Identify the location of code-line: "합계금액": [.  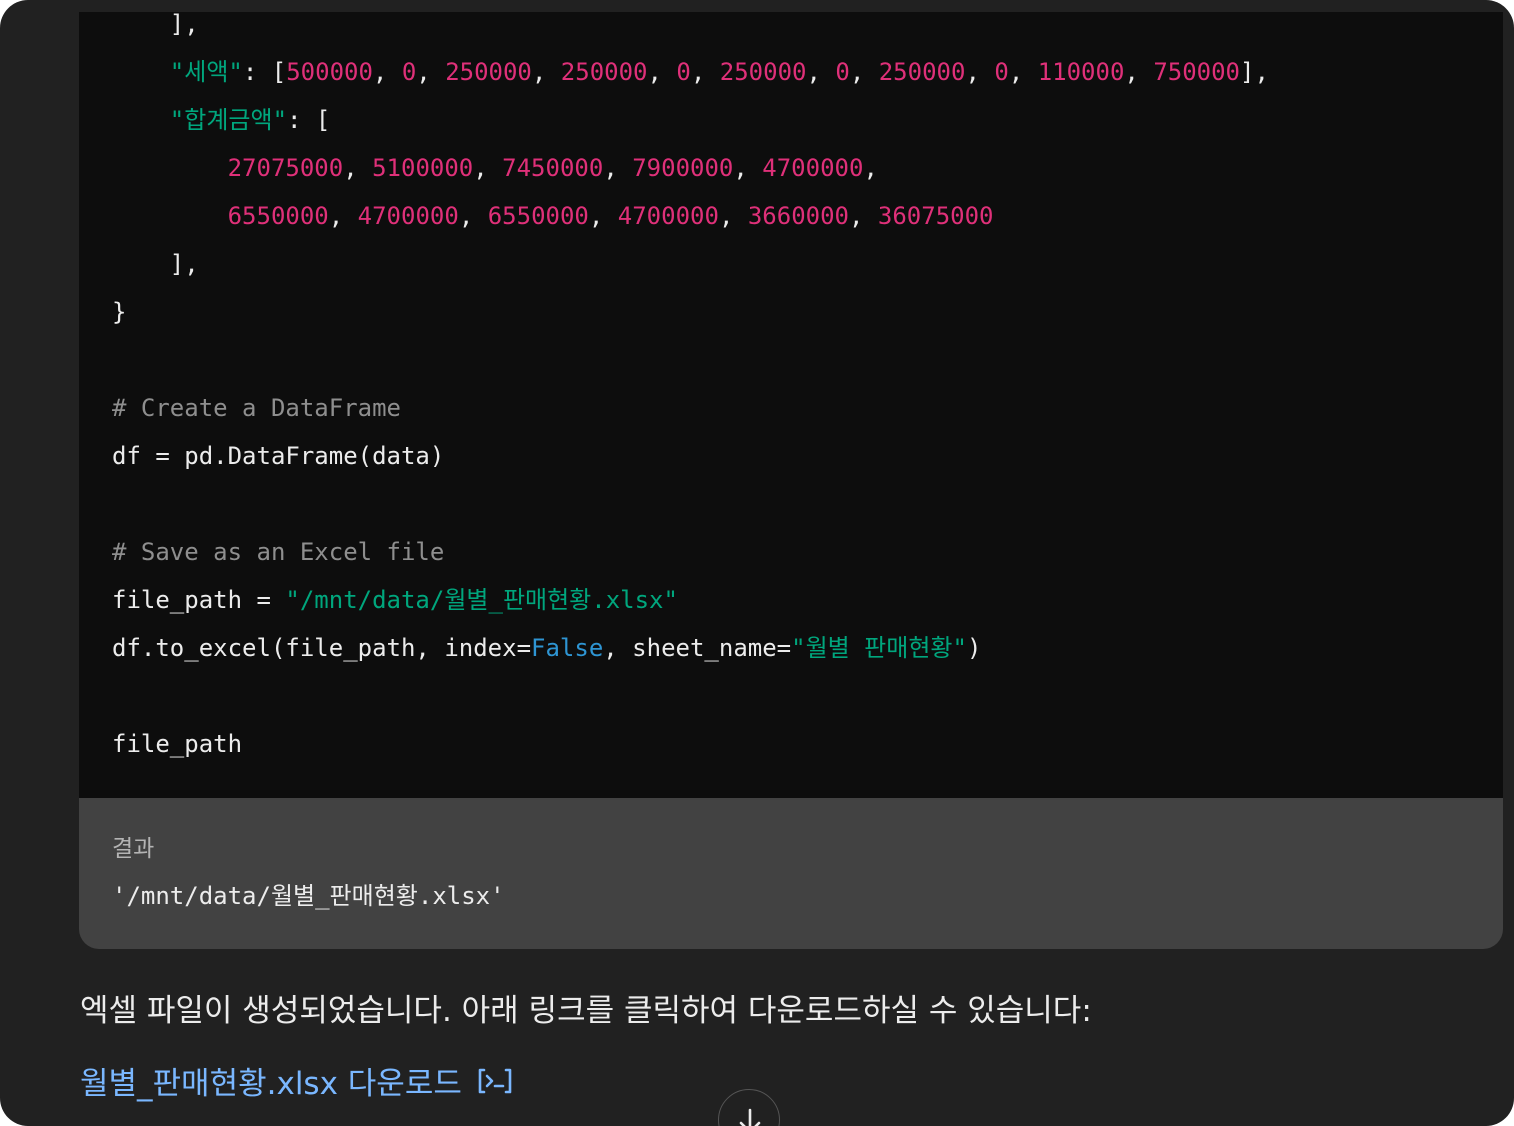
(690, 120).